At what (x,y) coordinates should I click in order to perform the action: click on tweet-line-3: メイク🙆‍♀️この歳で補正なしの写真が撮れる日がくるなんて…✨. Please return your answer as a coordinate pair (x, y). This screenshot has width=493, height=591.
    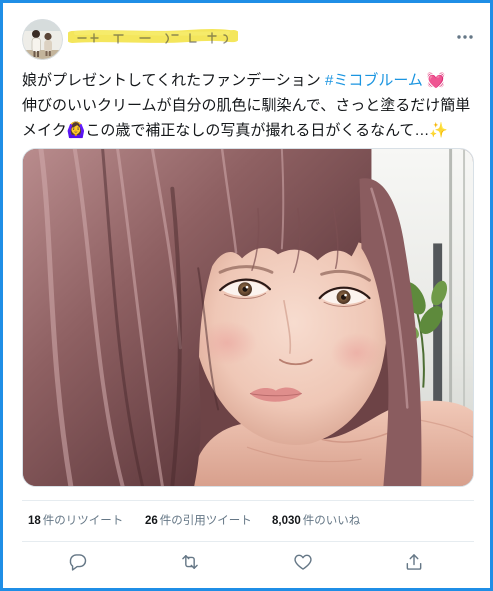
    Looking at the image, I should click on (253, 130).